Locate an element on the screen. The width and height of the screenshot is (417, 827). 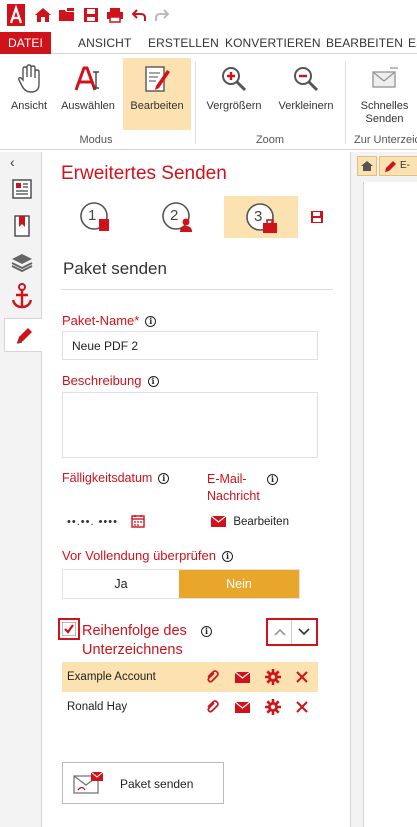
faelligkeit-label-row: Fälligkeitsdatum i is located at coordinates (116, 478).